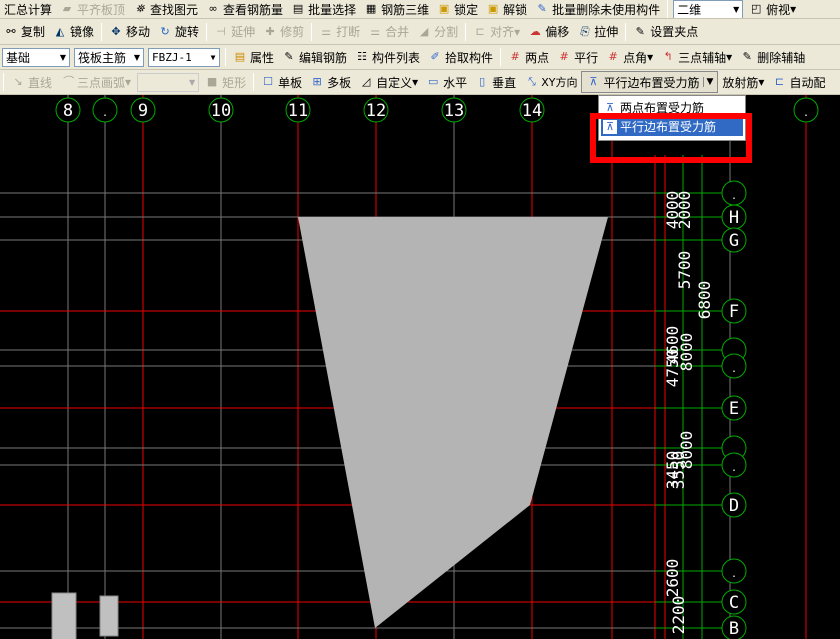 The width and height of the screenshot is (840, 639). What do you see at coordinates (550, 82) in the screenshot?
I see `xy-direction-button: ⤡ XY方向` at bounding box center [550, 82].